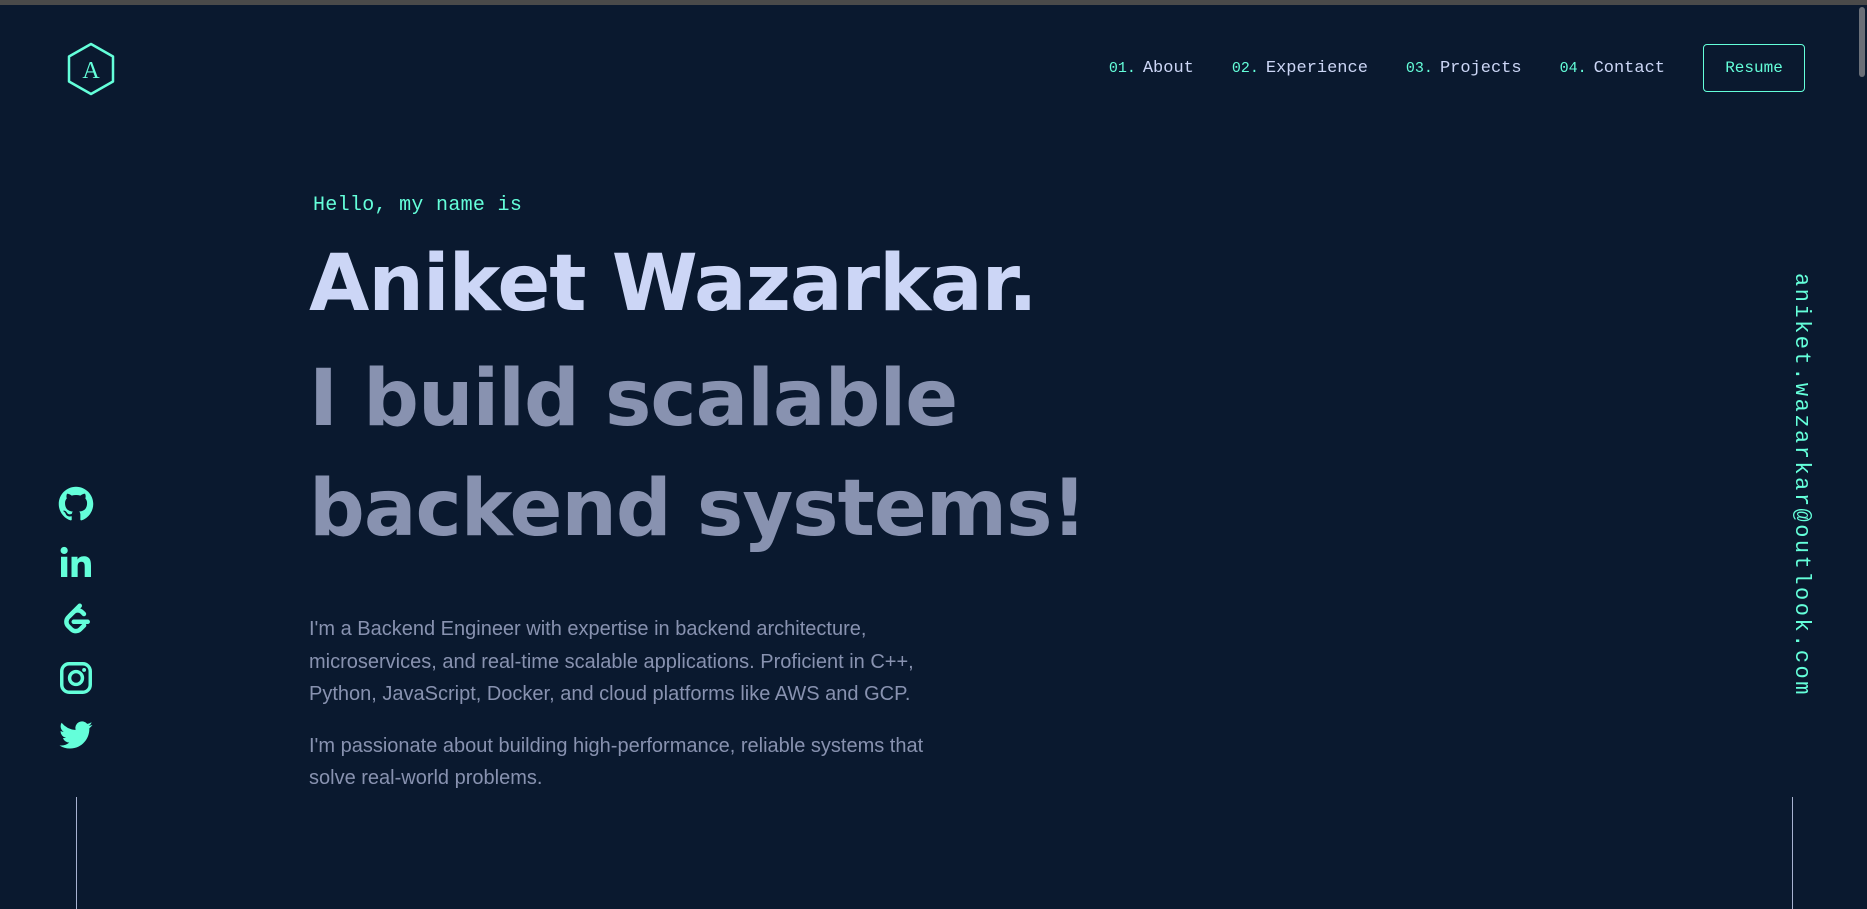 The height and width of the screenshot is (909, 1867). What do you see at coordinates (76, 678) in the screenshot?
I see `instagram-icon` at bounding box center [76, 678].